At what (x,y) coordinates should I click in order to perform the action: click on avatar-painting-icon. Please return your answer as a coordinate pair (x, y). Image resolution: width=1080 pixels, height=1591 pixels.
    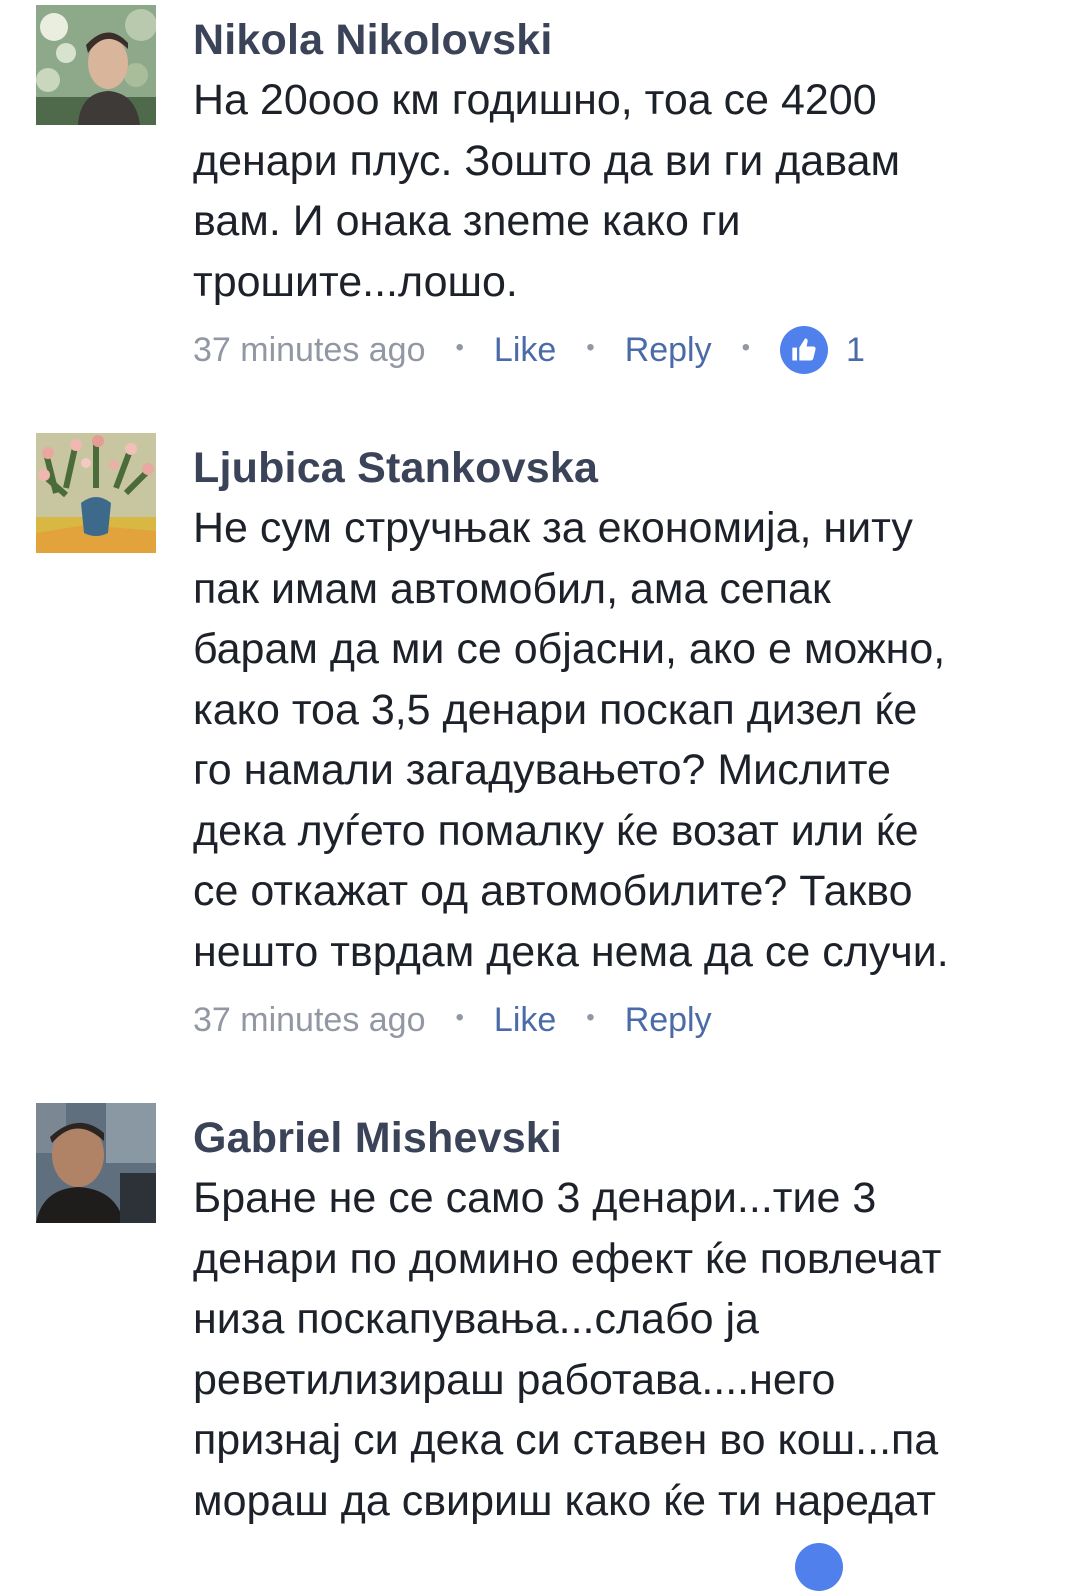
    Looking at the image, I should click on (96, 493).